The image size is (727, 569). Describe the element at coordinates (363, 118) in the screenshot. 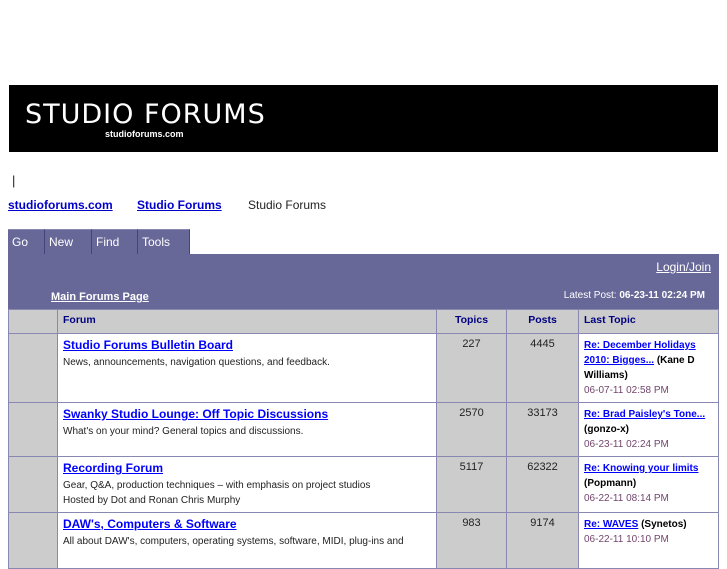

I see `site-banner: STUDIO FORUMS studioforums.com` at that location.